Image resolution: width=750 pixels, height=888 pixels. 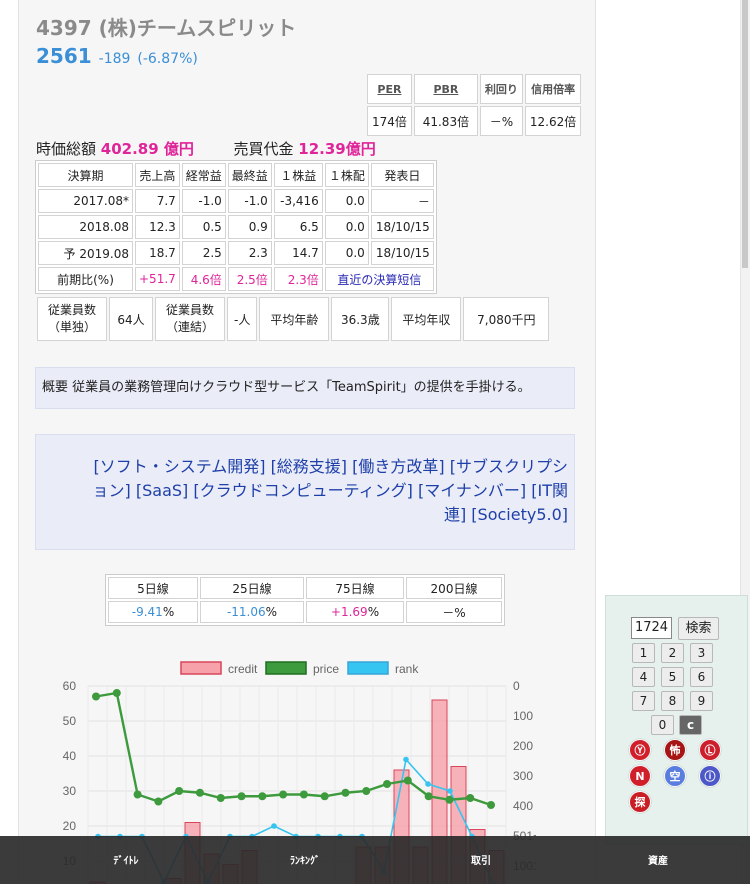 What do you see at coordinates (398, 466) in the screenshot?
I see `tag-link: [働き方改革]` at bounding box center [398, 466].